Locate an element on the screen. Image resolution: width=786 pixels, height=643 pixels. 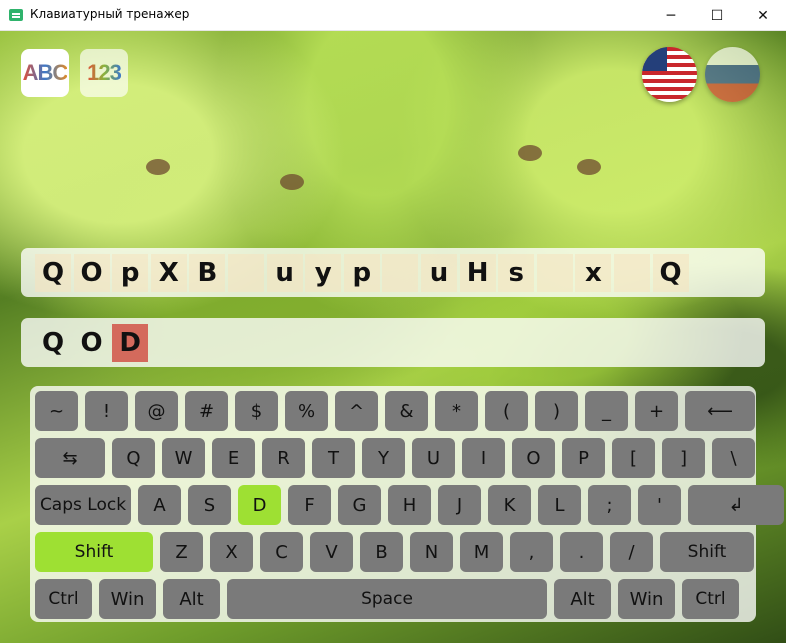
key-r: R is located at coordinates (283, 458).